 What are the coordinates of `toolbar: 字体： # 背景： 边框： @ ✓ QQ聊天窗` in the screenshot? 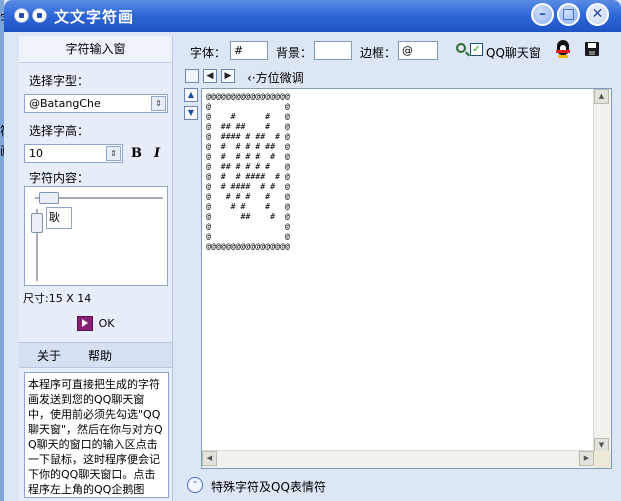 It's located at (395, 51).